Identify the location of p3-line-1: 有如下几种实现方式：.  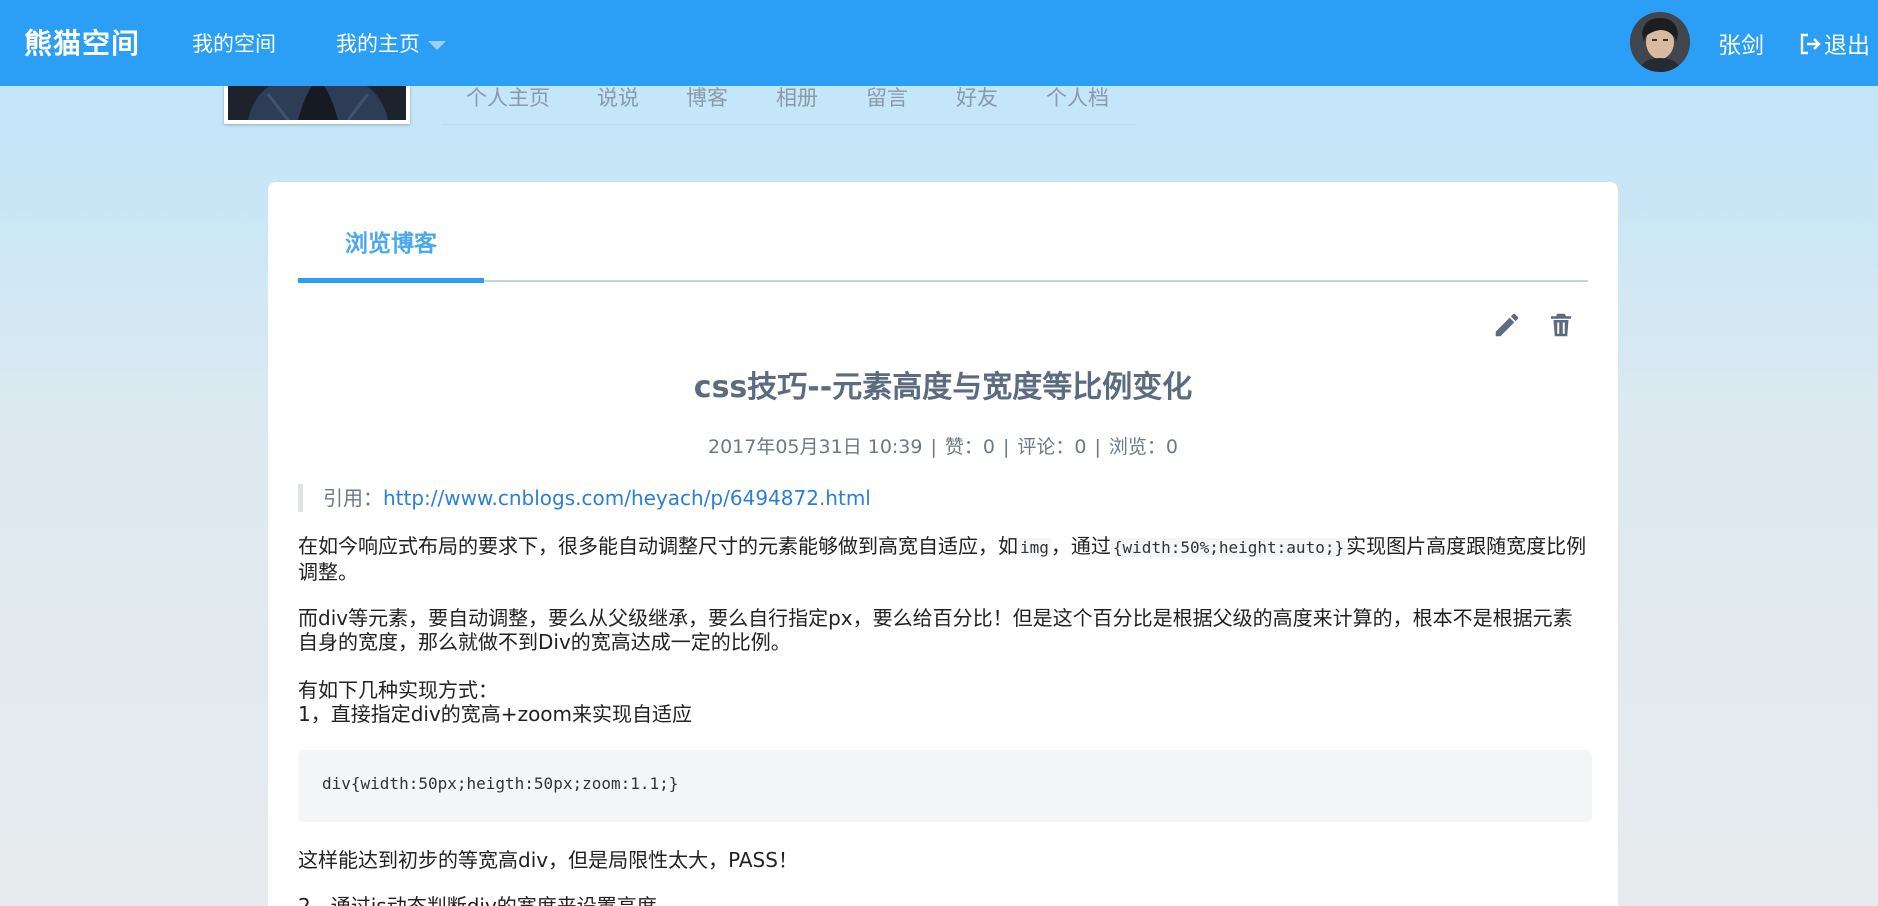
(398, 690).